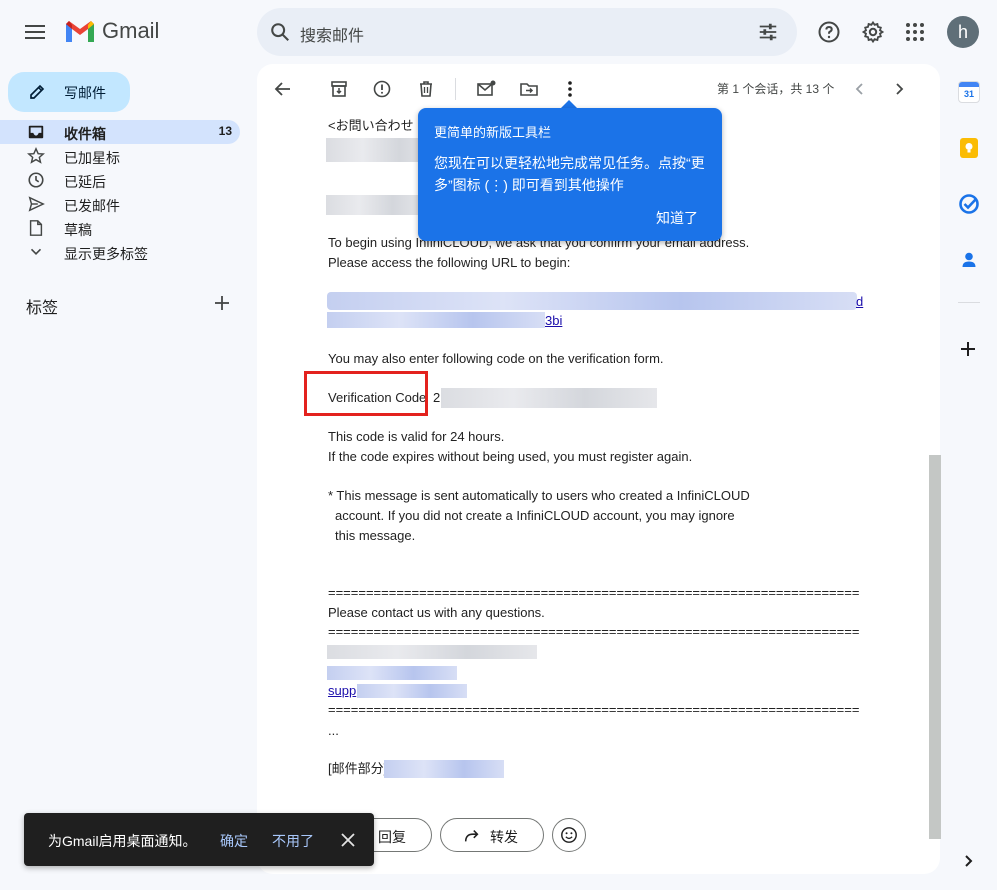 The width and height of the screenshot is (997, 890). Describe the element at coordinates (283, 89) in the screenshot. I see `back-arrow-icon` at that location.